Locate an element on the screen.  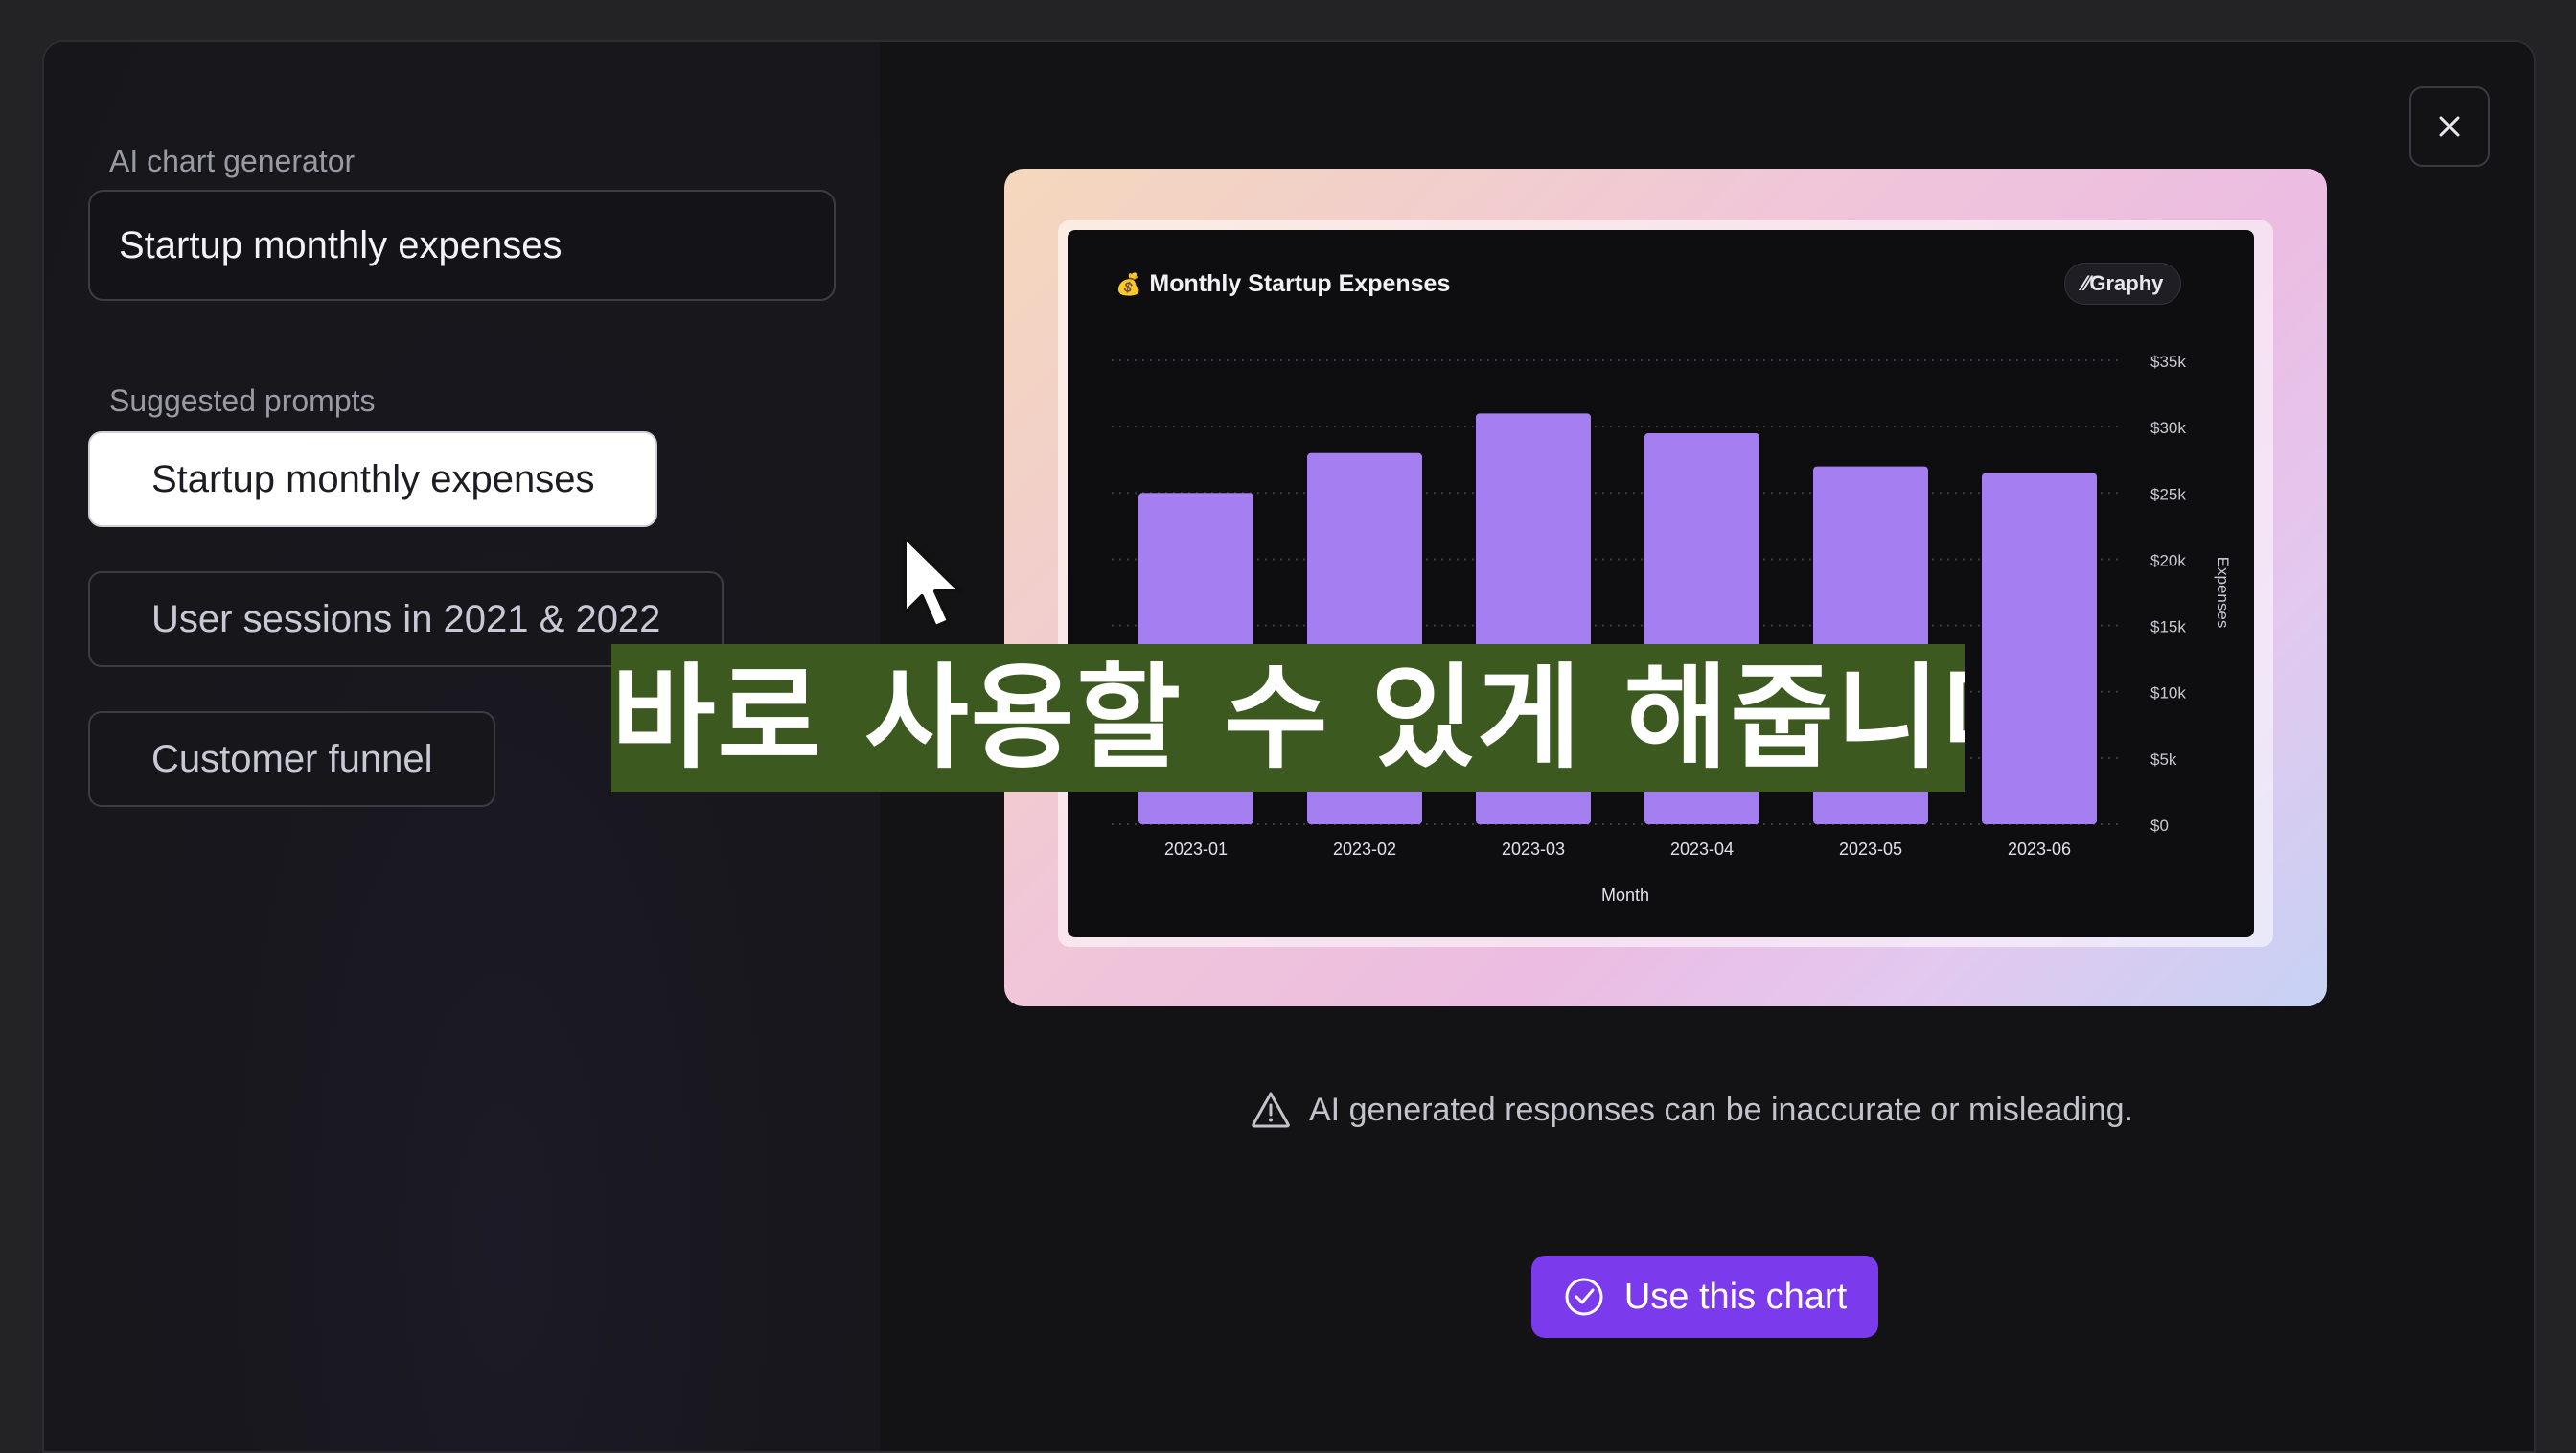
x-tick-label: 2023-06 is located at coordinates (2039, 849).